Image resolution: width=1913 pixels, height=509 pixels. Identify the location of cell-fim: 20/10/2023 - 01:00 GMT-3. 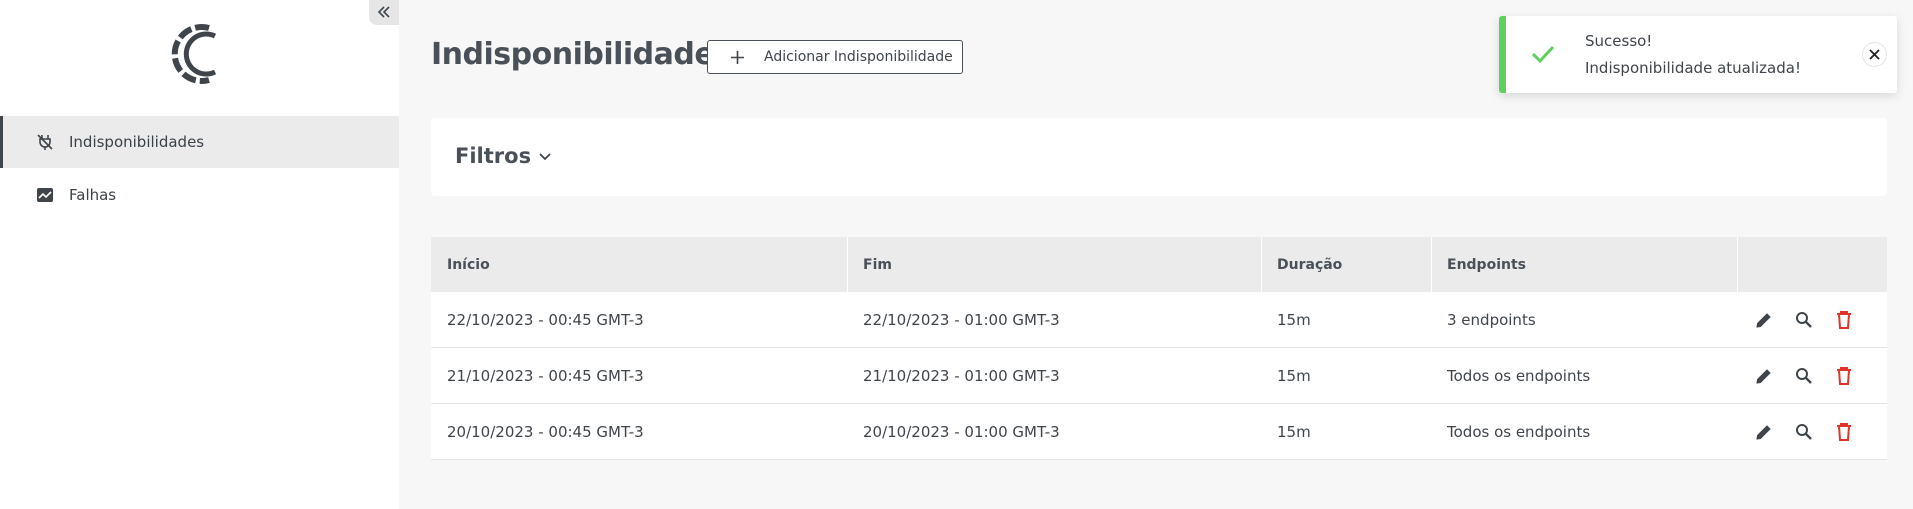
(961, 432).